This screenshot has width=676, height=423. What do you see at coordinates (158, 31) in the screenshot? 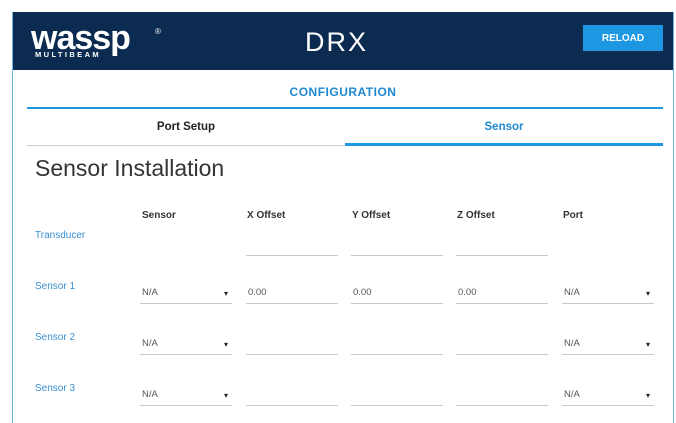
I see `logo-trademark: ®` at bounding box center [158, 31].